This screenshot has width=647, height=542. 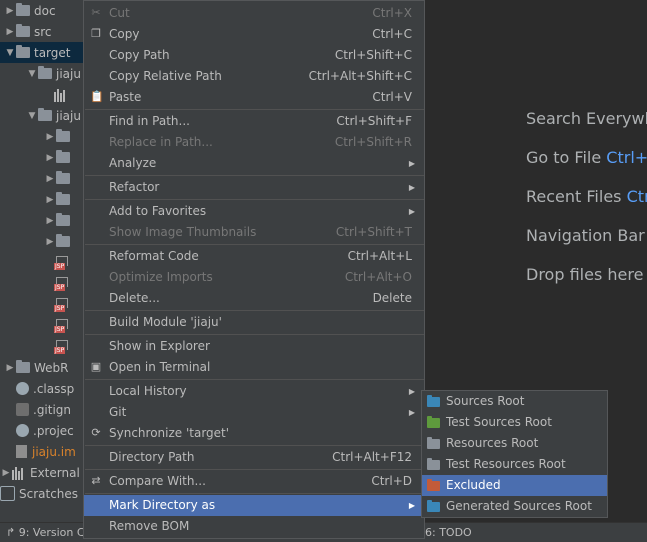 I want to click on submenu-item-test-resources-root: Test Resources Root, so click(x=514, y=464).